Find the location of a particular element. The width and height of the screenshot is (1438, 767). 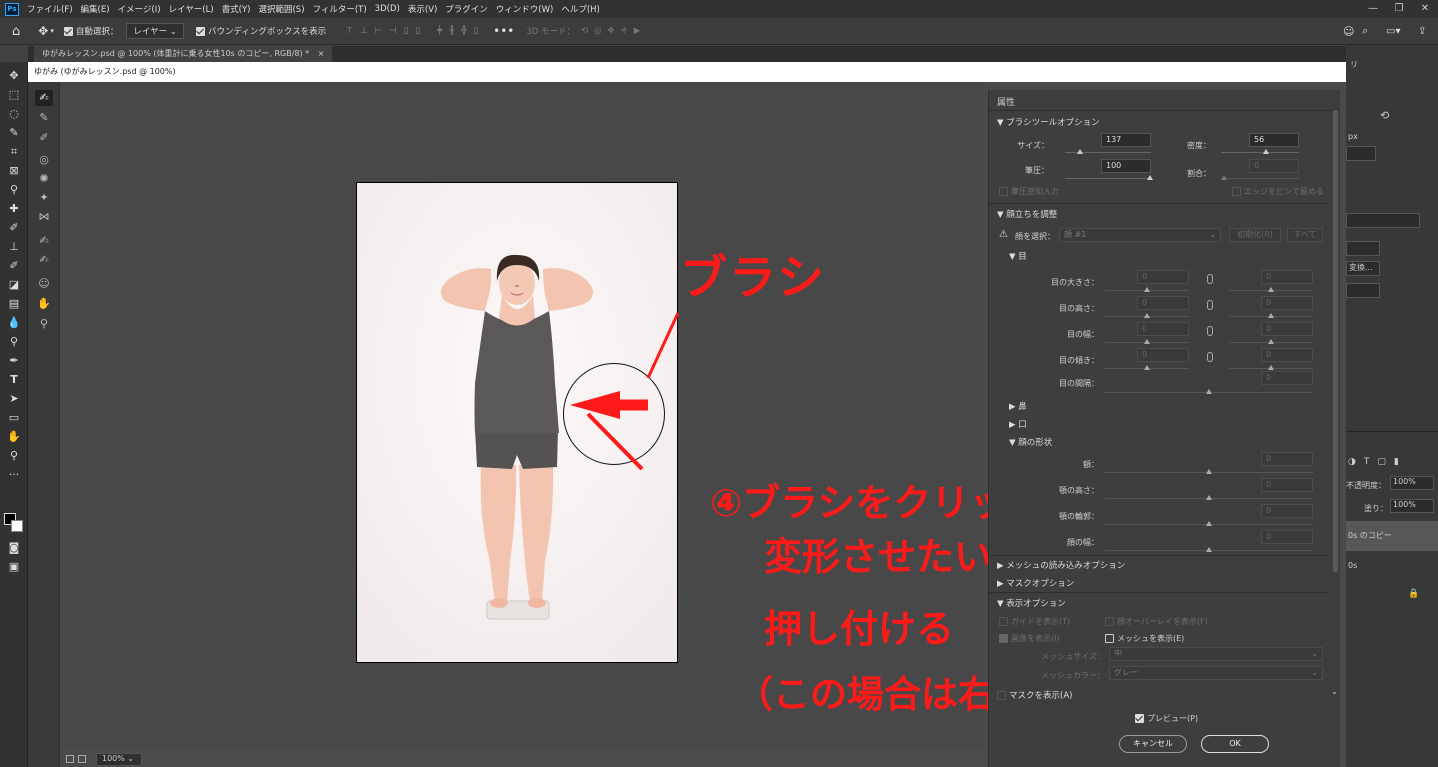

ok-button: OK is located at coordinates (1235, 744).